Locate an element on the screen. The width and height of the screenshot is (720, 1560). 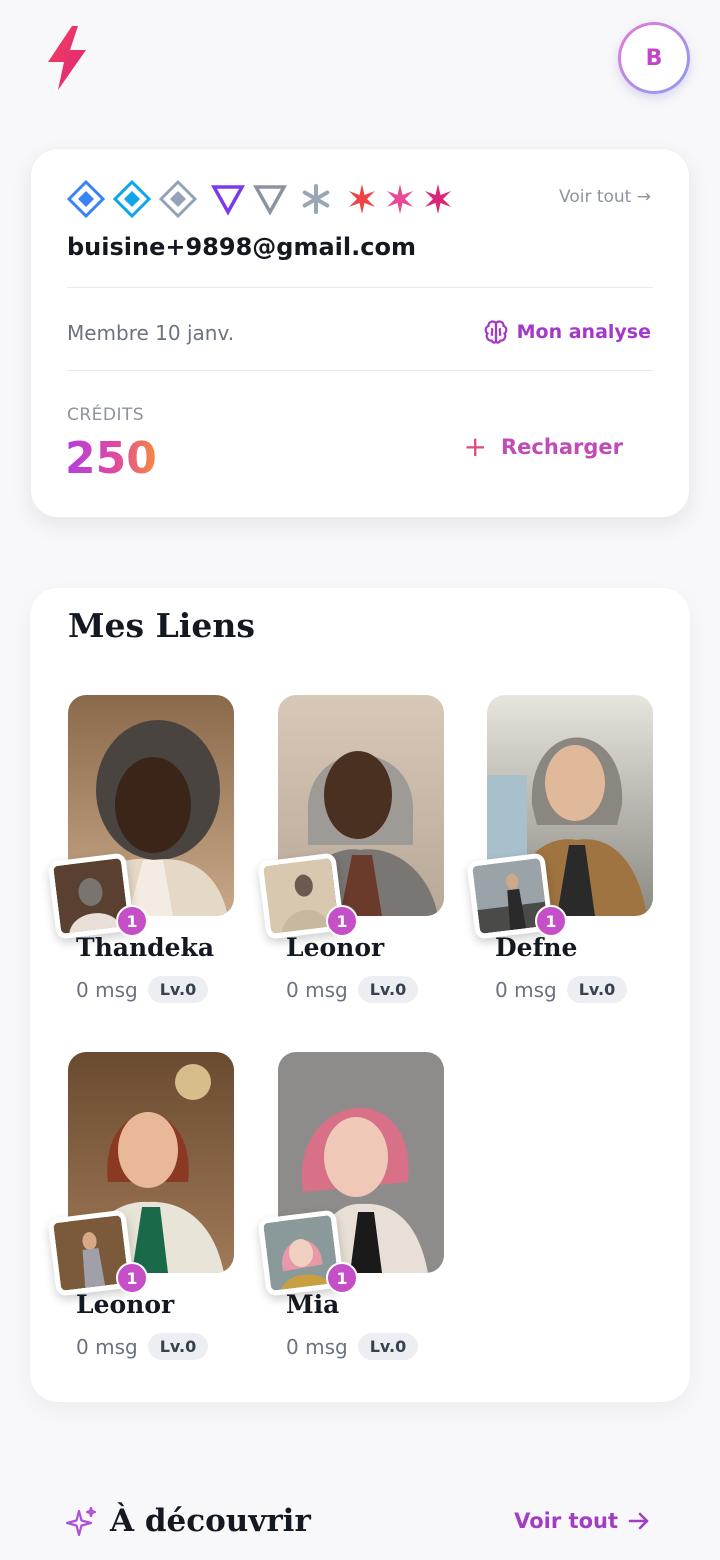
achievement-badges is located at coordinates (260, 199).